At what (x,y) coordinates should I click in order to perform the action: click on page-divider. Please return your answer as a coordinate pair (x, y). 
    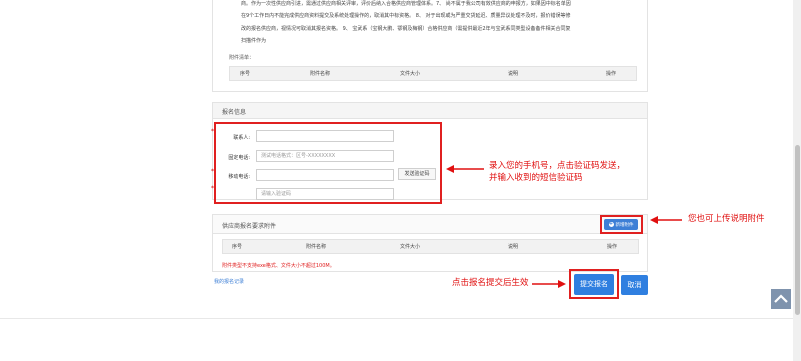
    Looking at the image, I should click on (396, 318).